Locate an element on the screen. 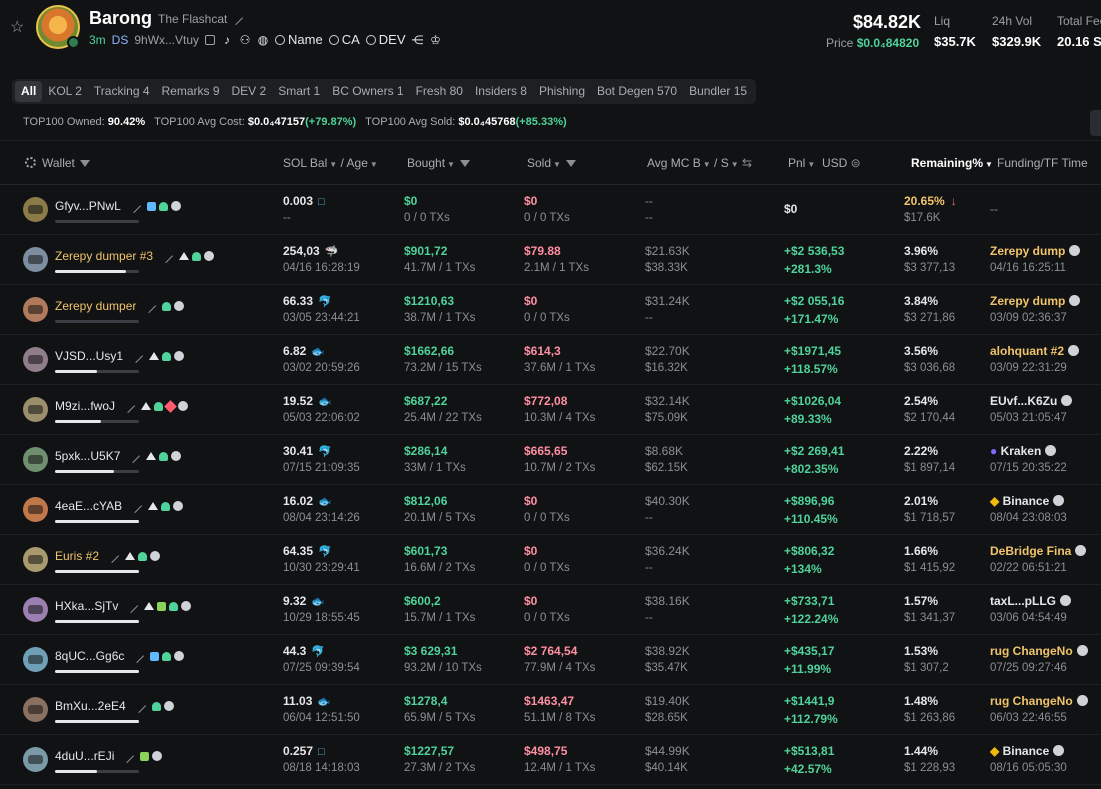 Image resolution: width=1101 pixels, height=789 pixels. funding-cell: rug ChangeNo 06/03 22:46:55 is located at coordinates (1041, 709).